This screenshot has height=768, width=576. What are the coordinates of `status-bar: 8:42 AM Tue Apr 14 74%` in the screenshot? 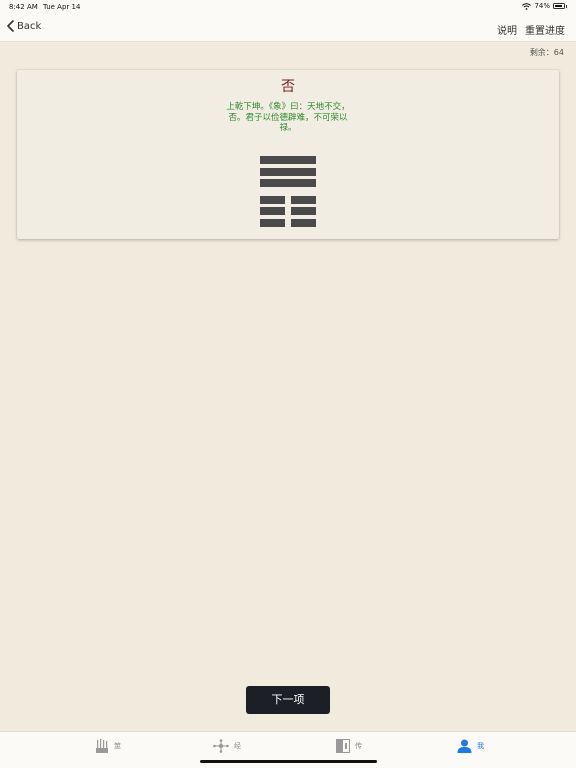 It's located at (288, 7).